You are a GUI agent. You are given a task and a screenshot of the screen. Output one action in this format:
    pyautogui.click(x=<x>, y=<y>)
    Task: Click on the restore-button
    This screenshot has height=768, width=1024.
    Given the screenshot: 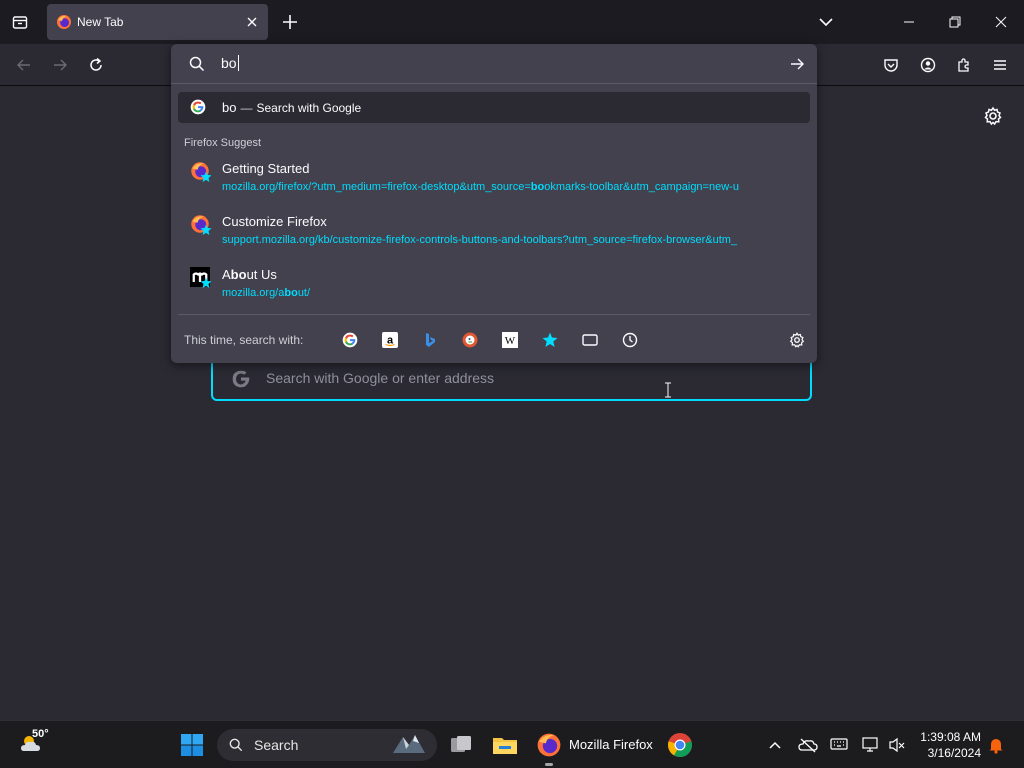 What is the action you would take?
    pyautogui.click(x=955, y=22)
    